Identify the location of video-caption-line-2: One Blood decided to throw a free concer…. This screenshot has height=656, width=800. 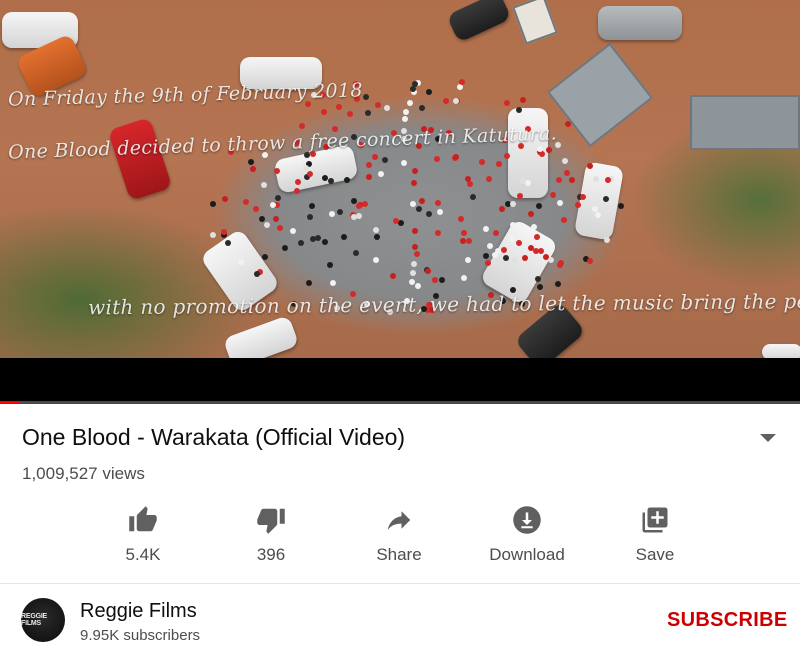
(282, 143).